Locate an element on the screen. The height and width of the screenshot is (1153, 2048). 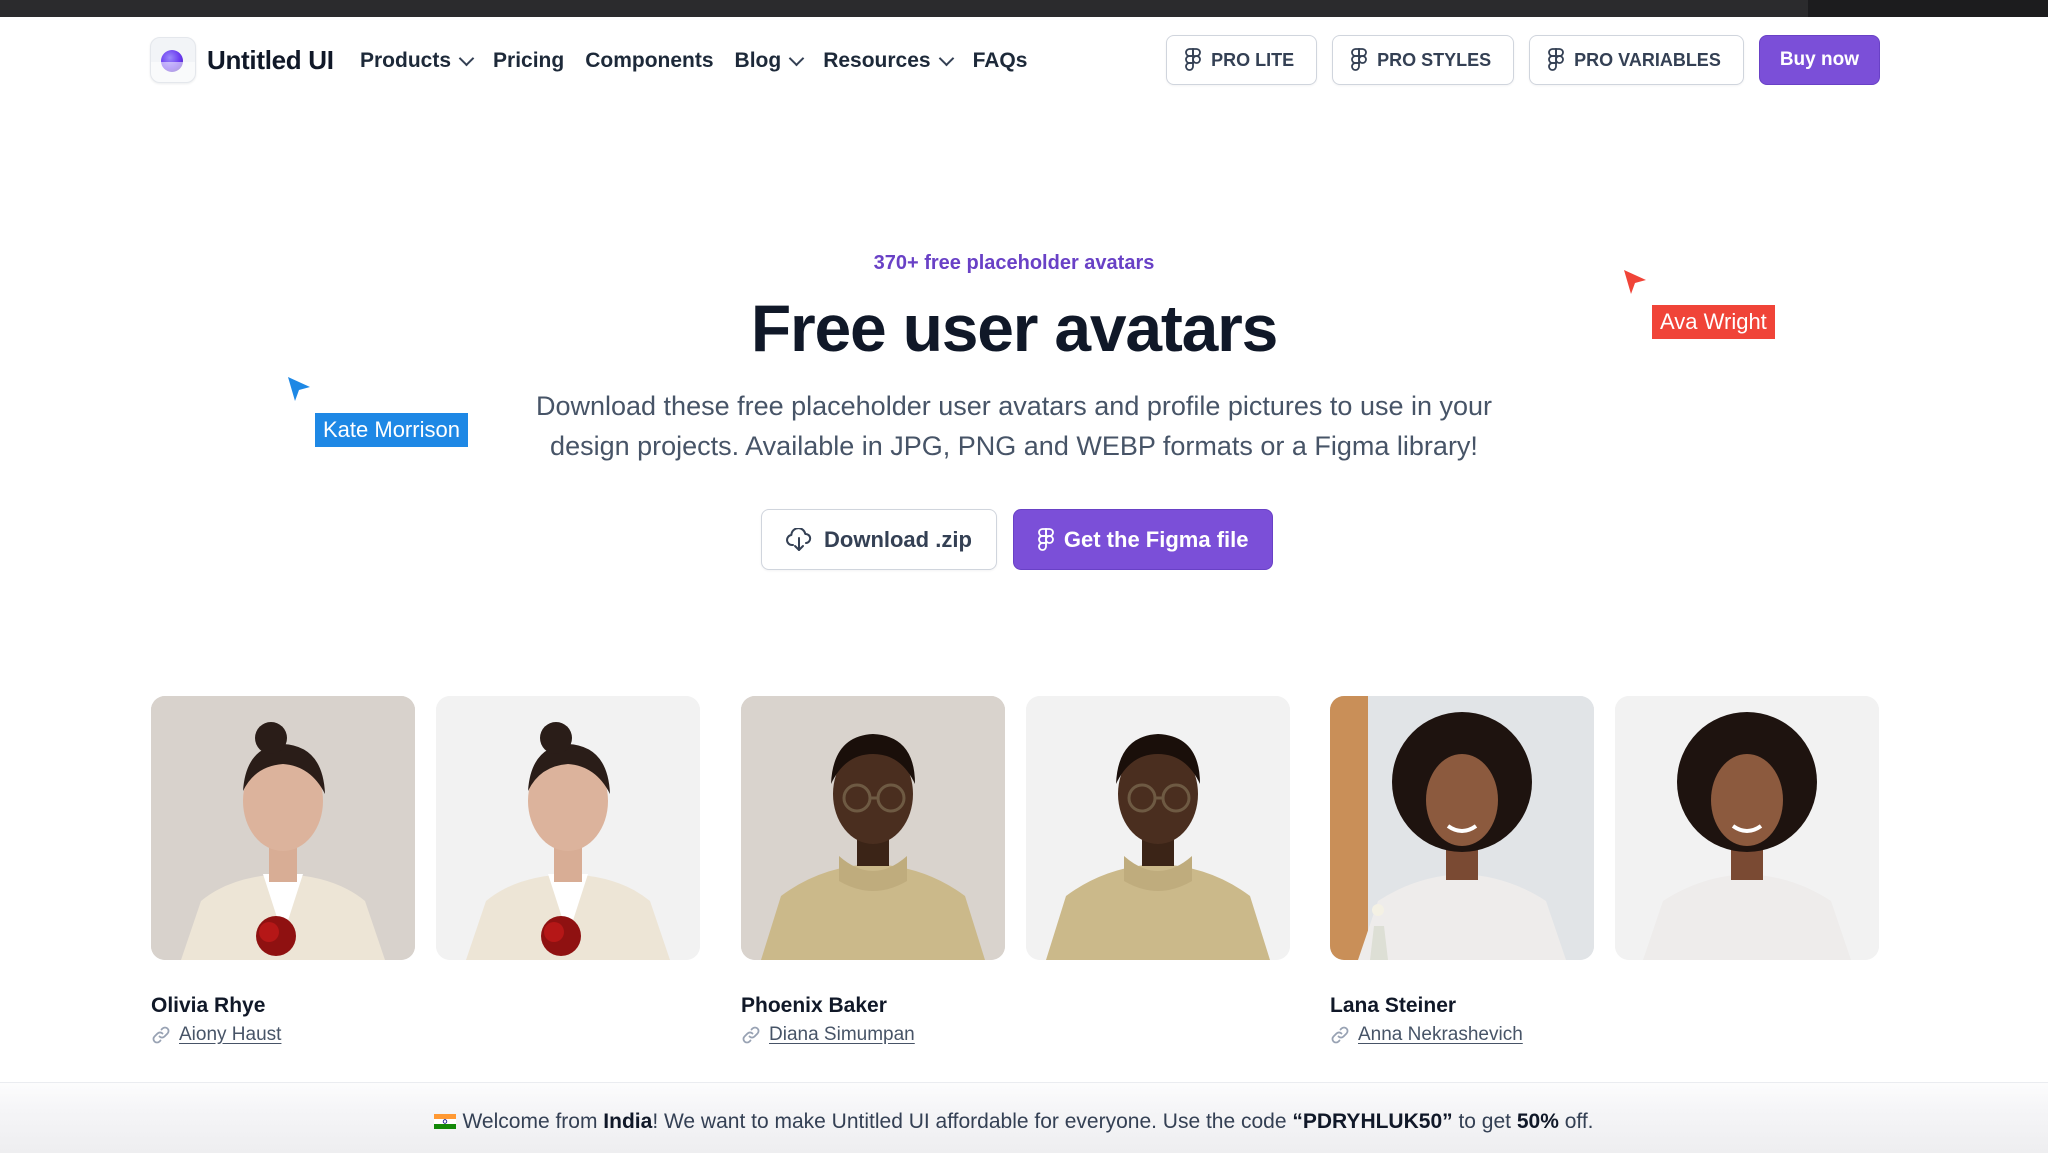
nav-link-pricing: Pricing is located at coordinates (528, 61).